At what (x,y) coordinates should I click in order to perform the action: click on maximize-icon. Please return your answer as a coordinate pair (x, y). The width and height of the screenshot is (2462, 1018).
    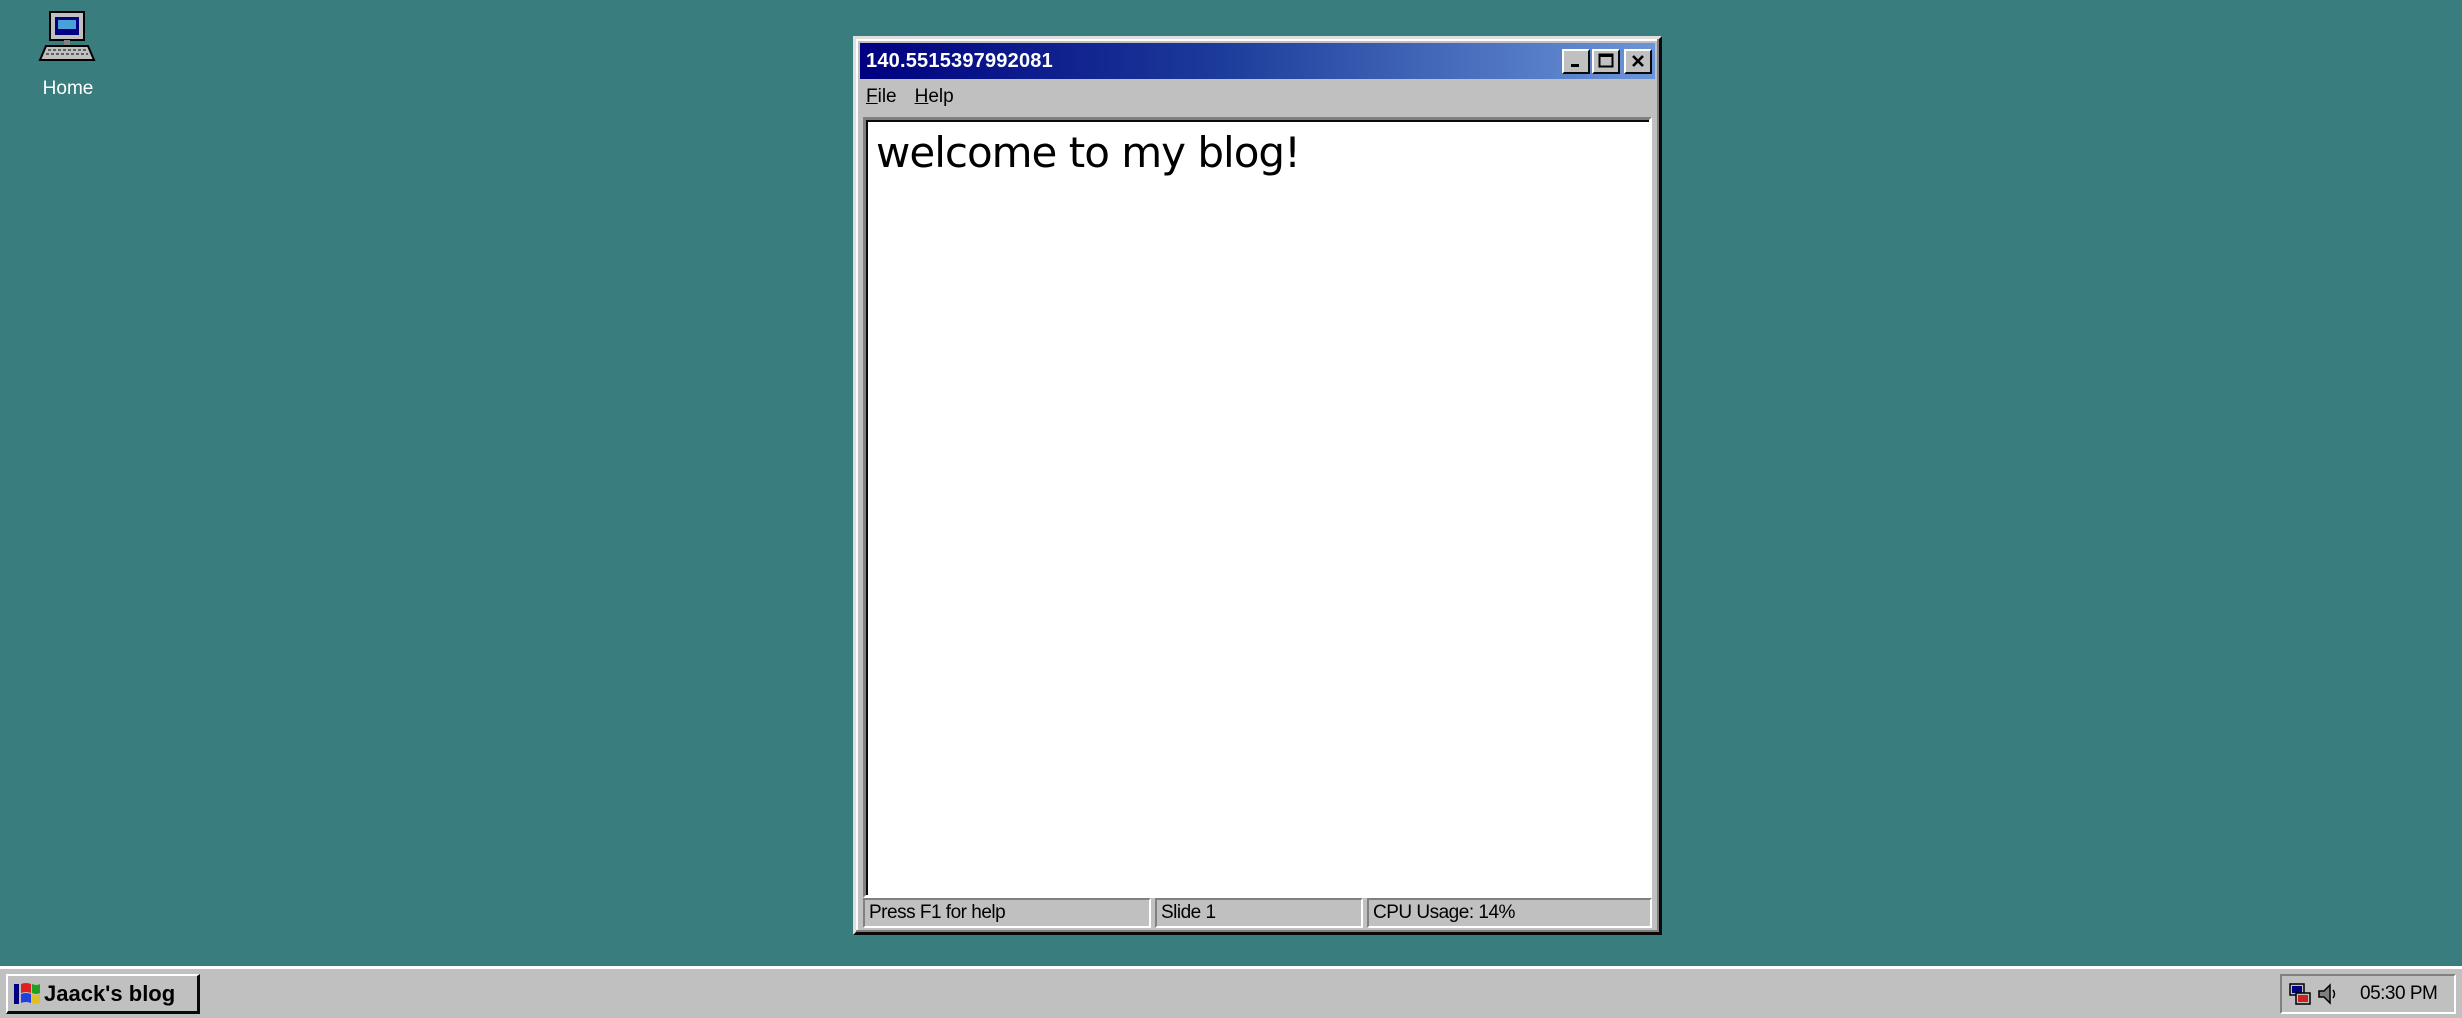
    Looking at the image, I should click on (1606, 60).